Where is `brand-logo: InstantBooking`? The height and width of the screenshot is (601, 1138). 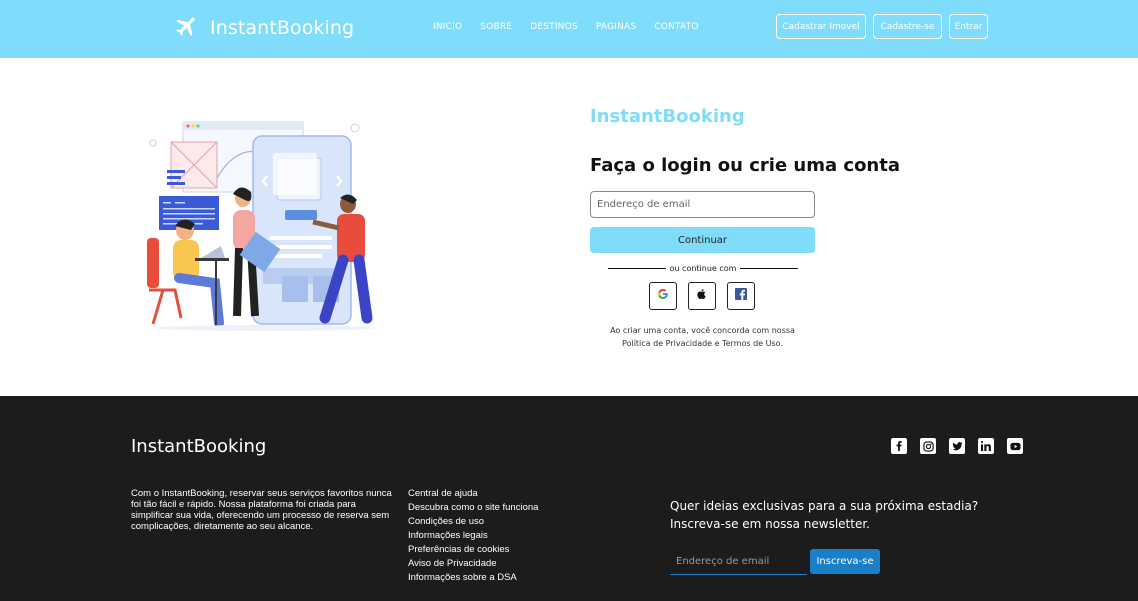
brand-logo: InstantBooking is located at coordinates (264, 28).